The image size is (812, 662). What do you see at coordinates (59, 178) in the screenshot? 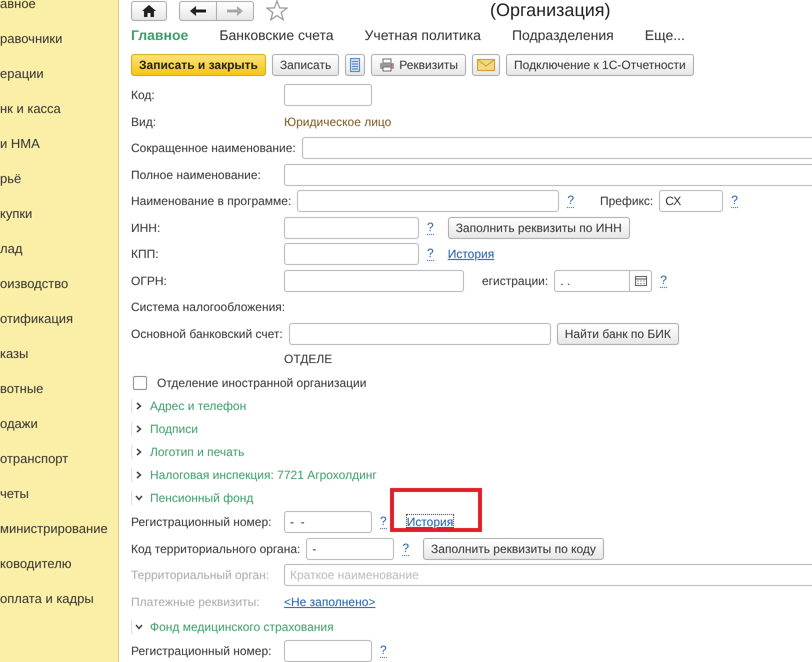
I see `sidebar-item: рьё` at bounding box center [59, 178].